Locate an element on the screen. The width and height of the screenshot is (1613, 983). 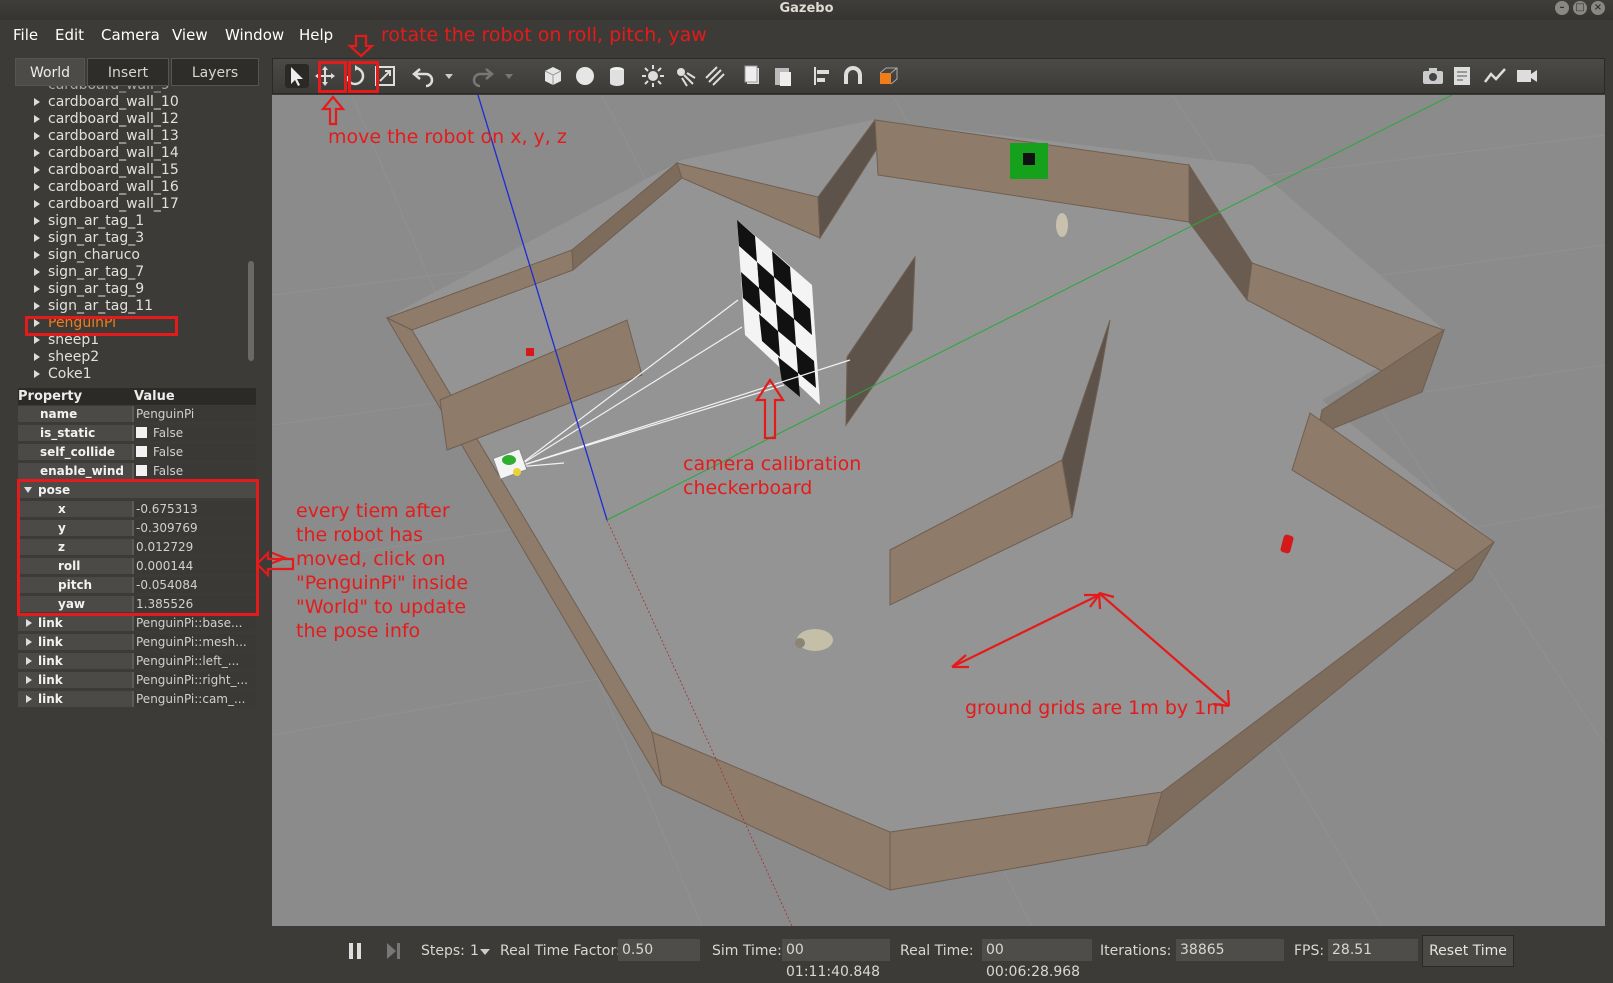
menu-help: Help is located at coordinates (316, 35).